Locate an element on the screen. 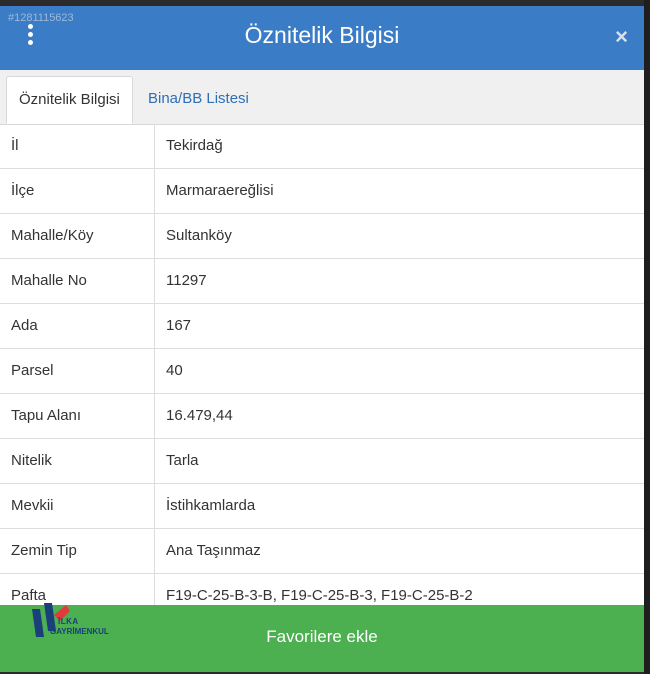  logo-text-line2: GAYRİMENKUL is located at coordinates (79, 631).